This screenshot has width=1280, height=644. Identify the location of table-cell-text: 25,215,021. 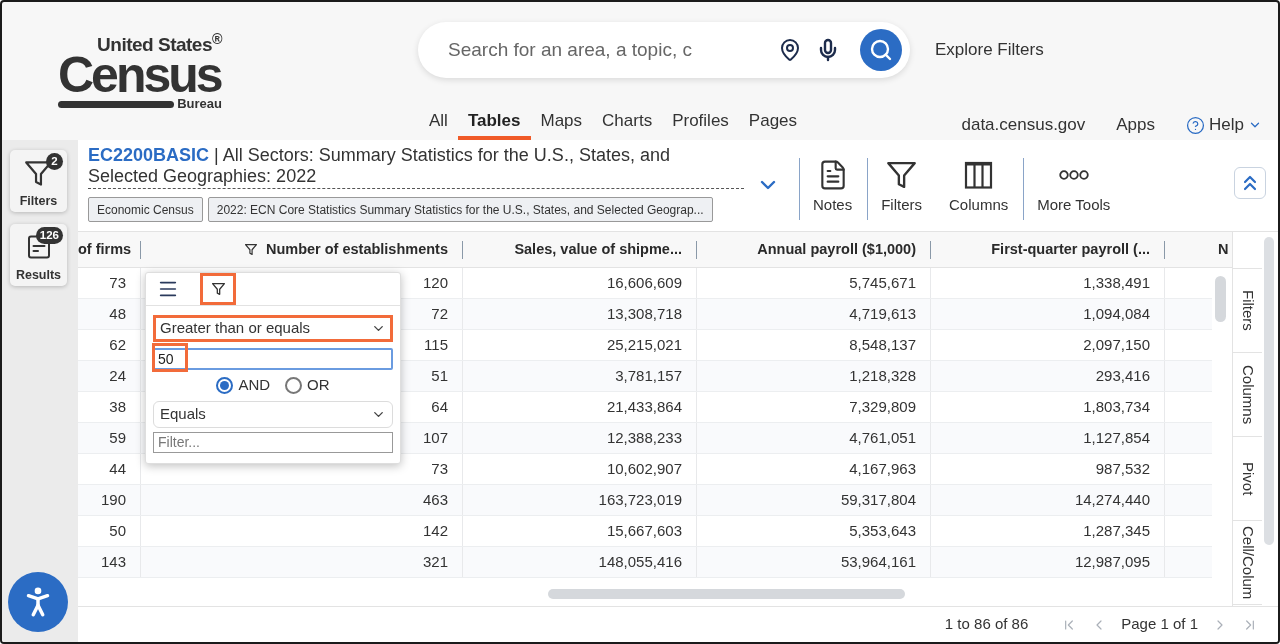
(644, 344).